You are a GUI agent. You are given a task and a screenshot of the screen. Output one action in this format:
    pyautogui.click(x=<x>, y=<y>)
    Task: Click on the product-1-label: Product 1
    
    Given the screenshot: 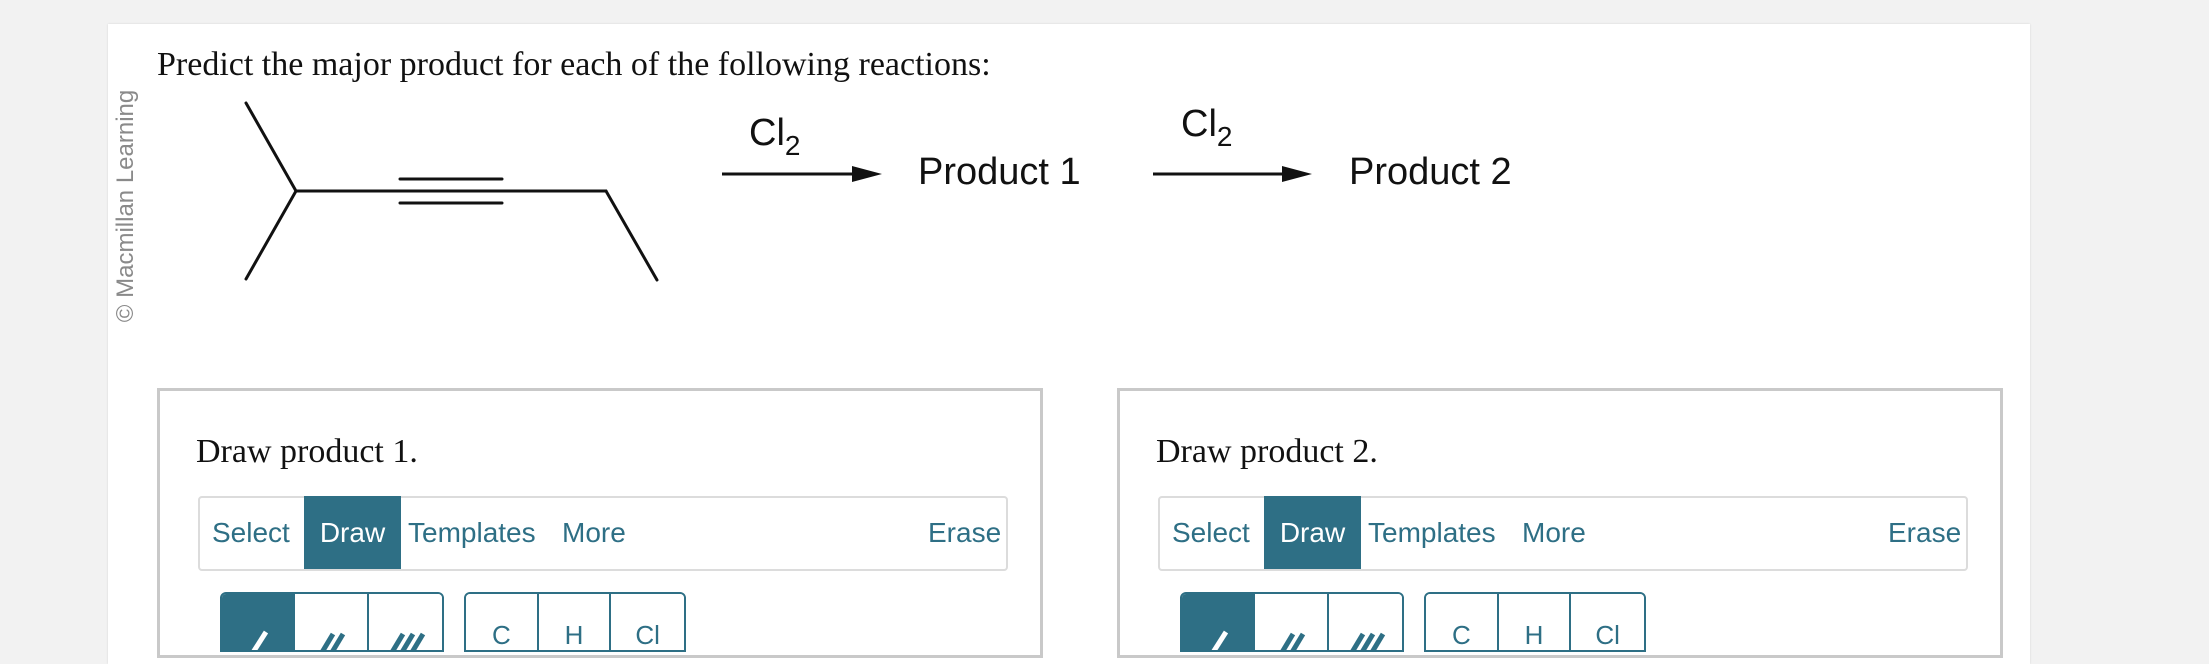 What is the action you would take?
    pyautogui.click(x=999, y=172)
    